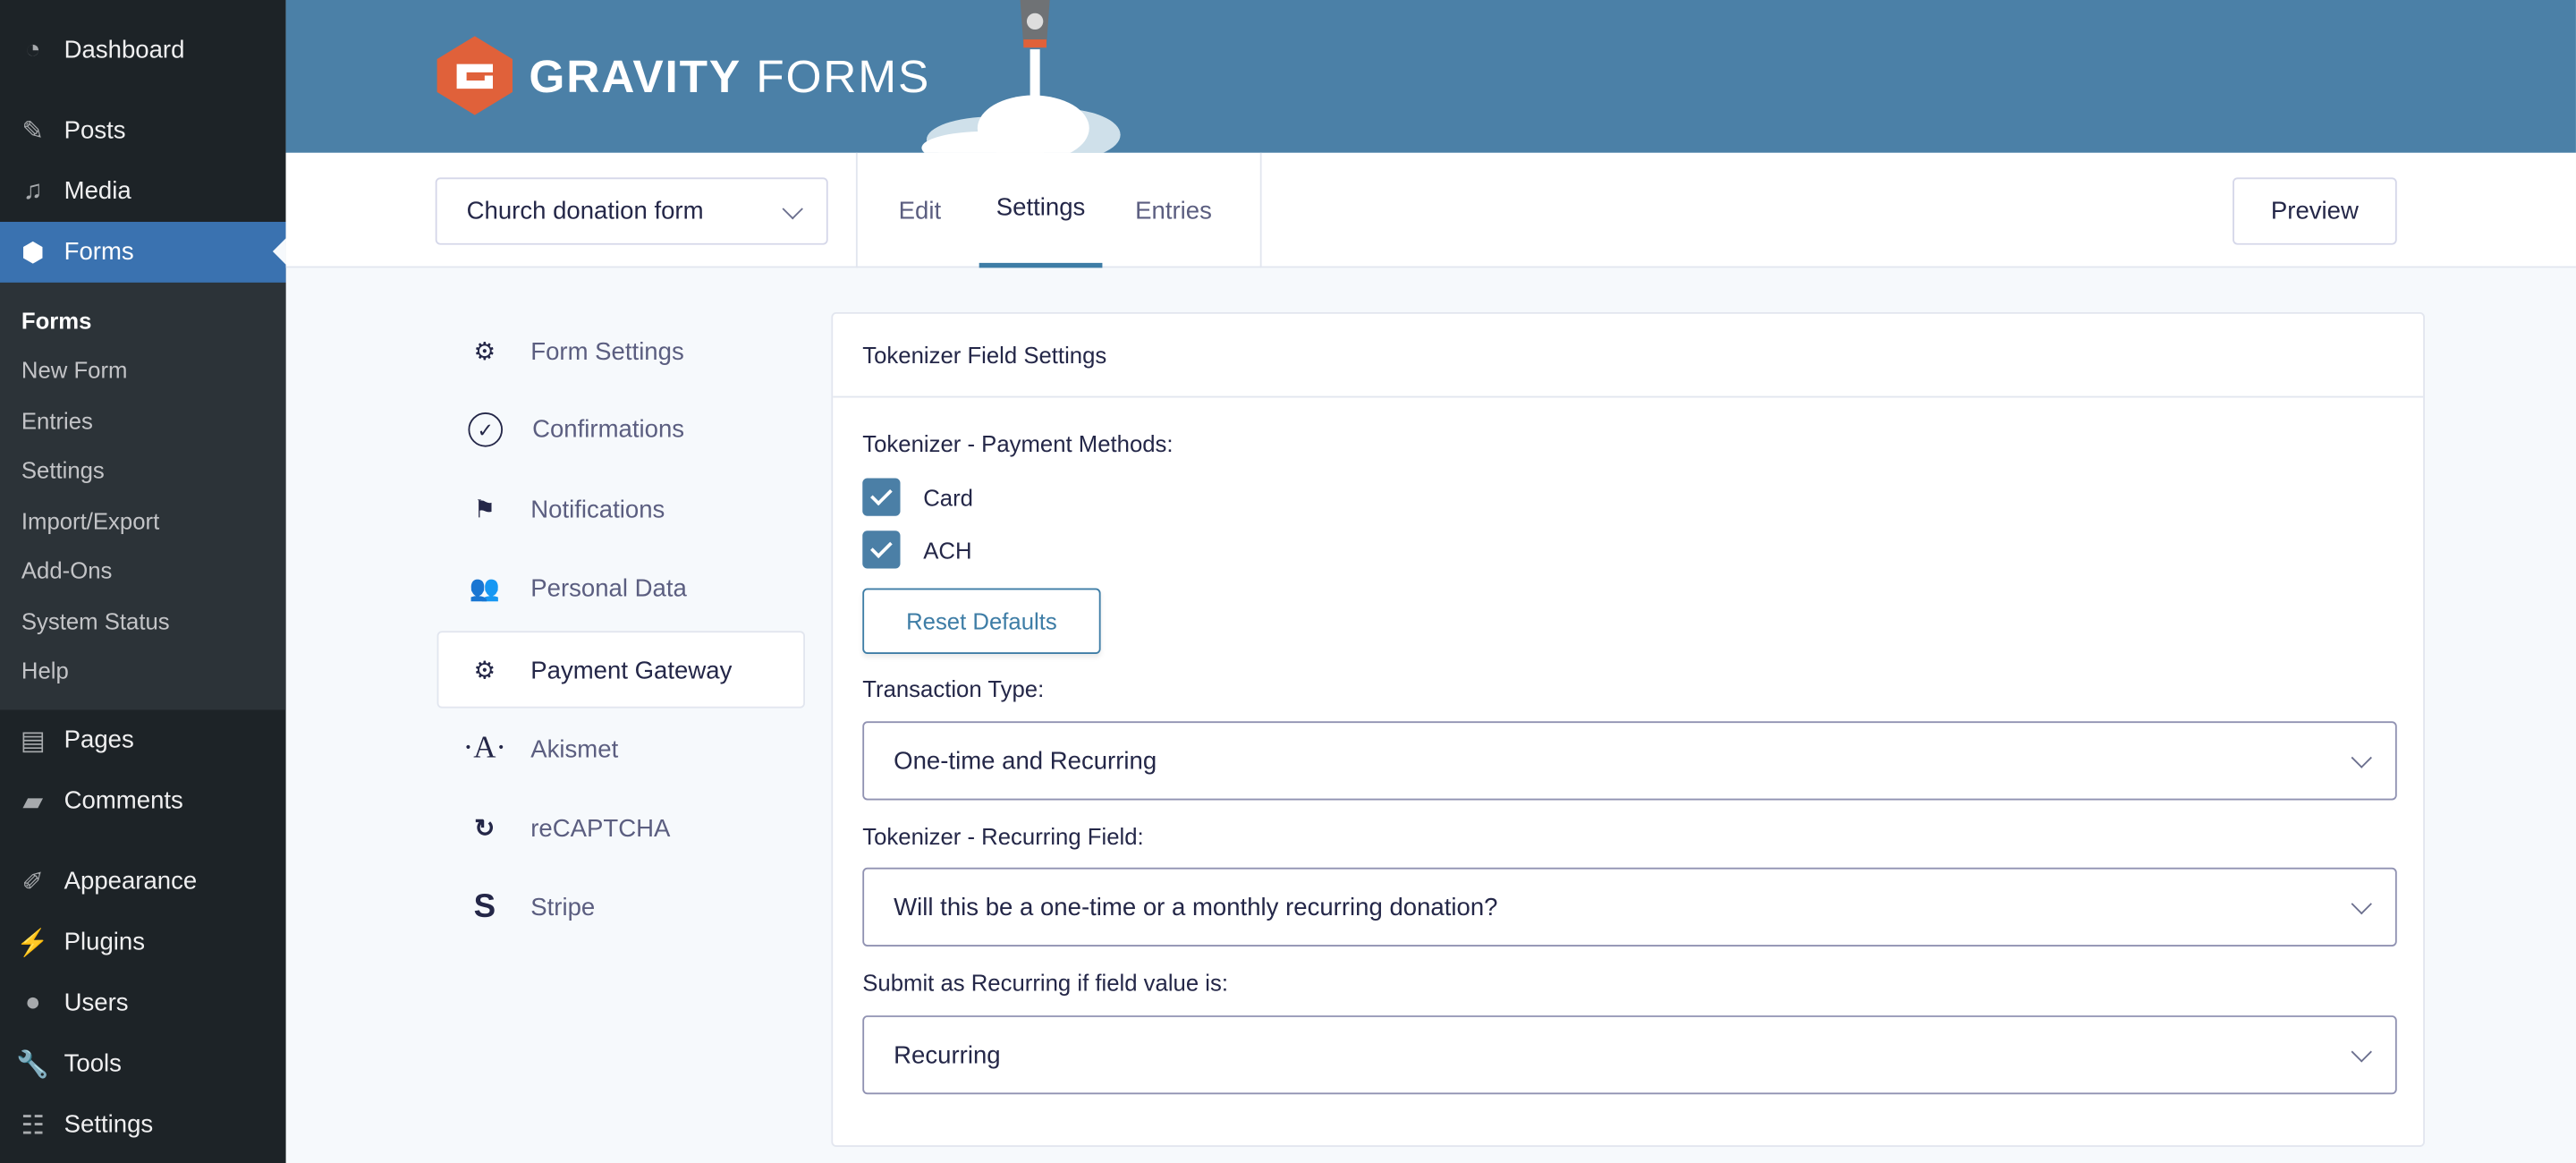 The height and width of the screenshot is (1163, 2576). I want to click on tab-entries: Entries, so click(1173, 211).